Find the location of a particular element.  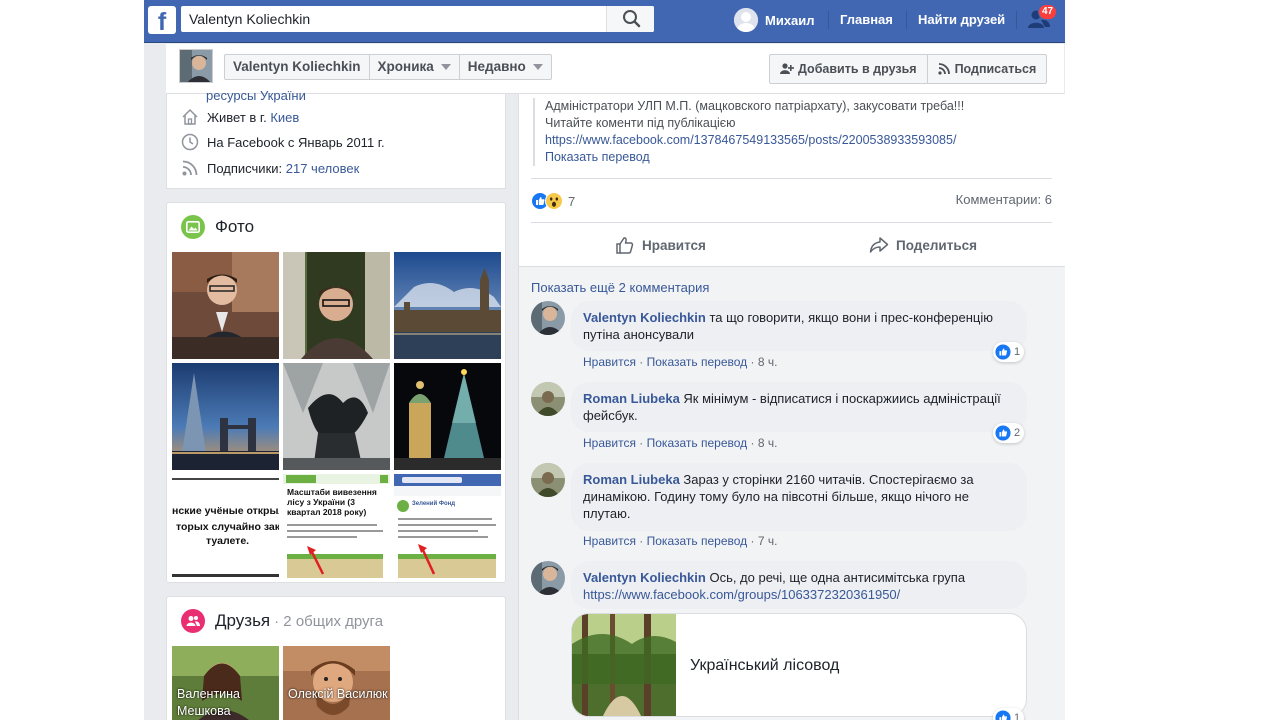

search-box is located at coordinates (417, 19).